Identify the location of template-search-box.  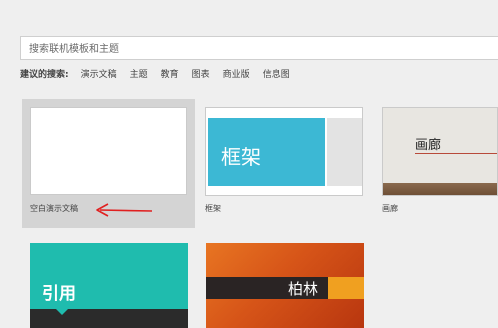
(259, 48).